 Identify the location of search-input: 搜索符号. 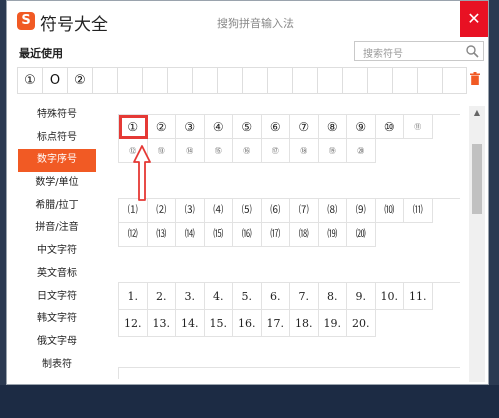
(419, 51).